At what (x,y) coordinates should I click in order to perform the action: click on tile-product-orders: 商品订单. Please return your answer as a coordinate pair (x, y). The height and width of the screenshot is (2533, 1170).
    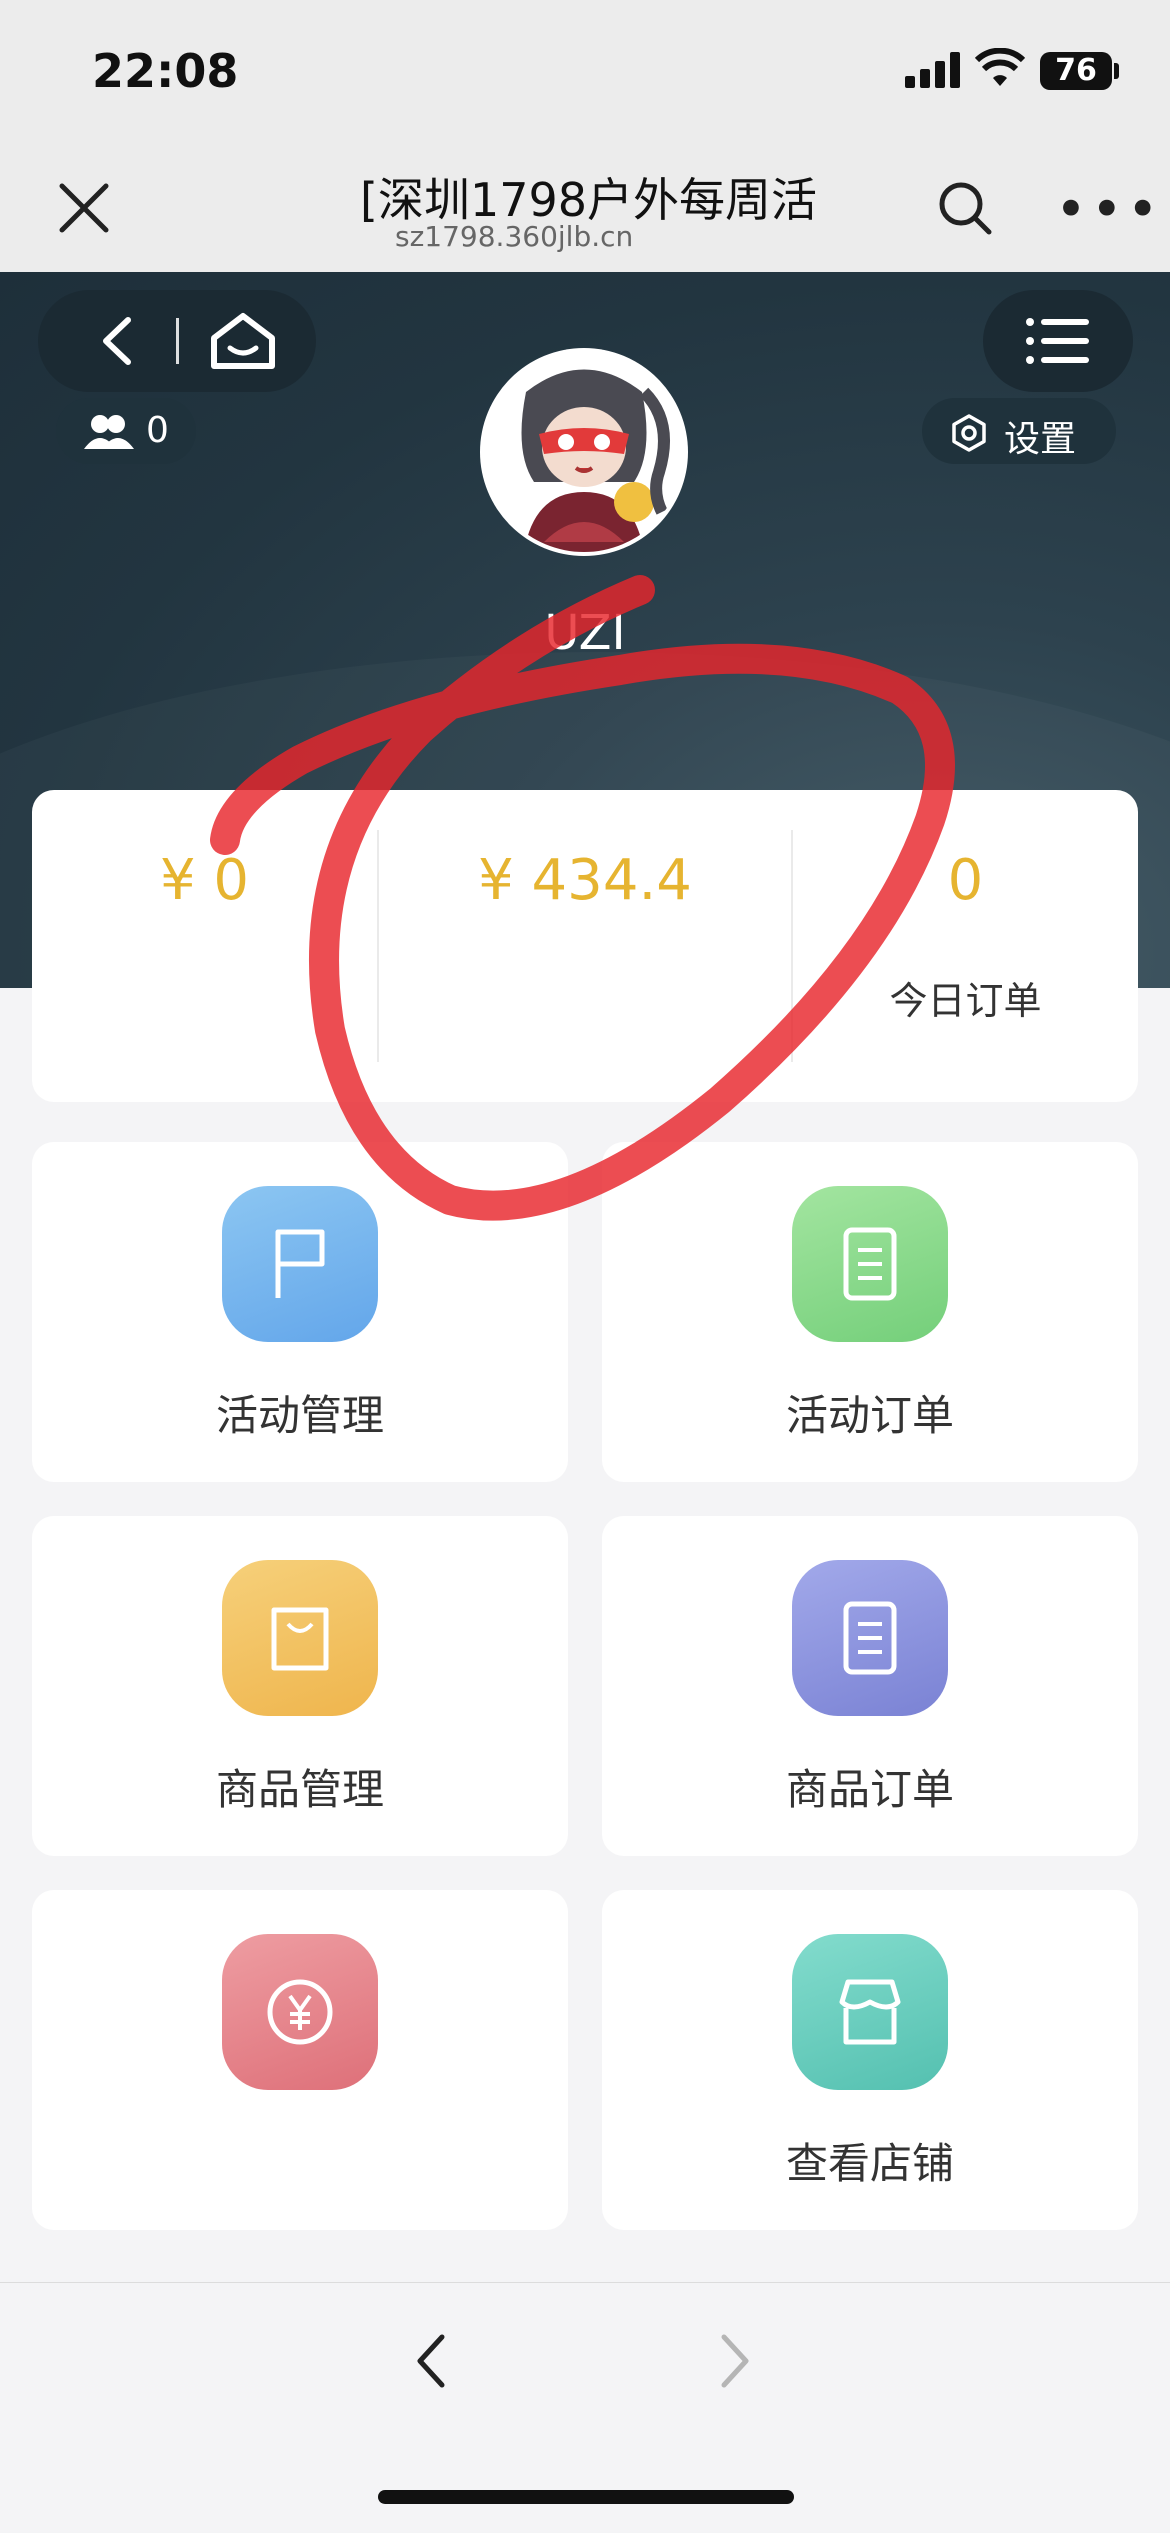
    Looking at the image, I should click on (870, 1686).